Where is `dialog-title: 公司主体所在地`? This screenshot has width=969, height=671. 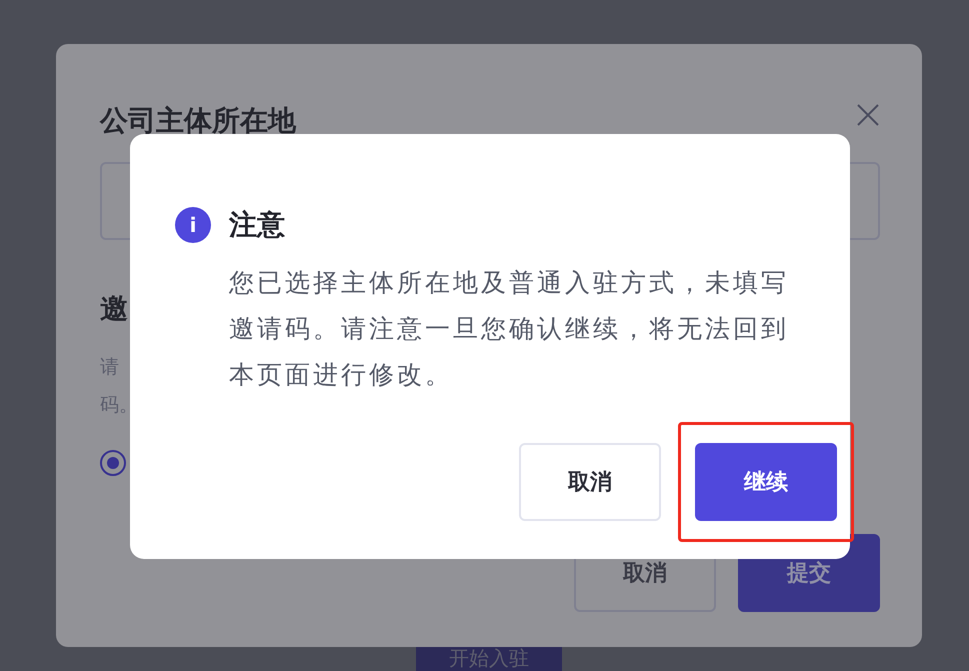 dialog-title: 公司主体所在地 is located at coordinates (198, 121).